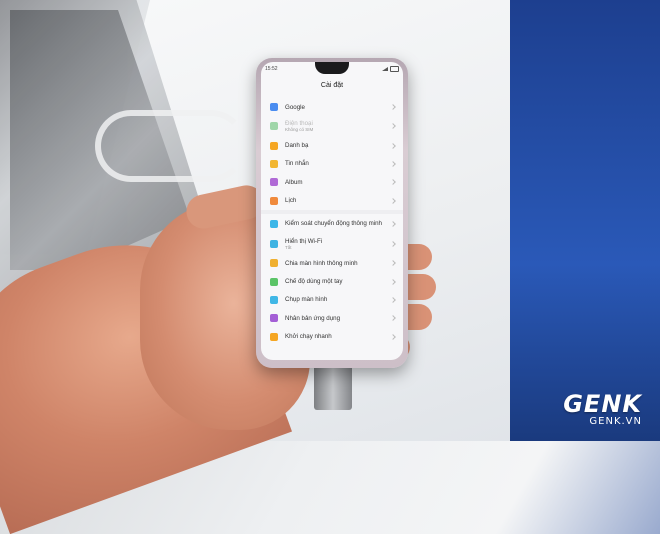 The image size is (660, 534). I want to click on settings-item-text: Hiển thị Wi-Fi Tắt, so click(303, 244).